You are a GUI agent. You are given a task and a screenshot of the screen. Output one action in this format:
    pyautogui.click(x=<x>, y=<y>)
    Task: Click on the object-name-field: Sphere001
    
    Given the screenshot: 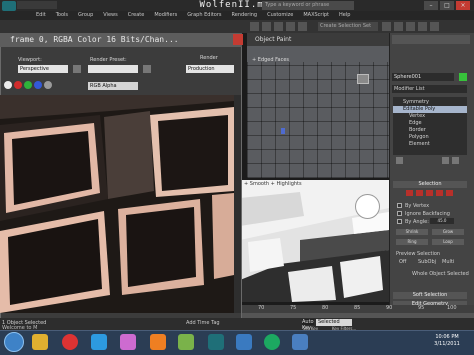 What is the action you would take?
    pyautogui.click(x=423, y=77)
    